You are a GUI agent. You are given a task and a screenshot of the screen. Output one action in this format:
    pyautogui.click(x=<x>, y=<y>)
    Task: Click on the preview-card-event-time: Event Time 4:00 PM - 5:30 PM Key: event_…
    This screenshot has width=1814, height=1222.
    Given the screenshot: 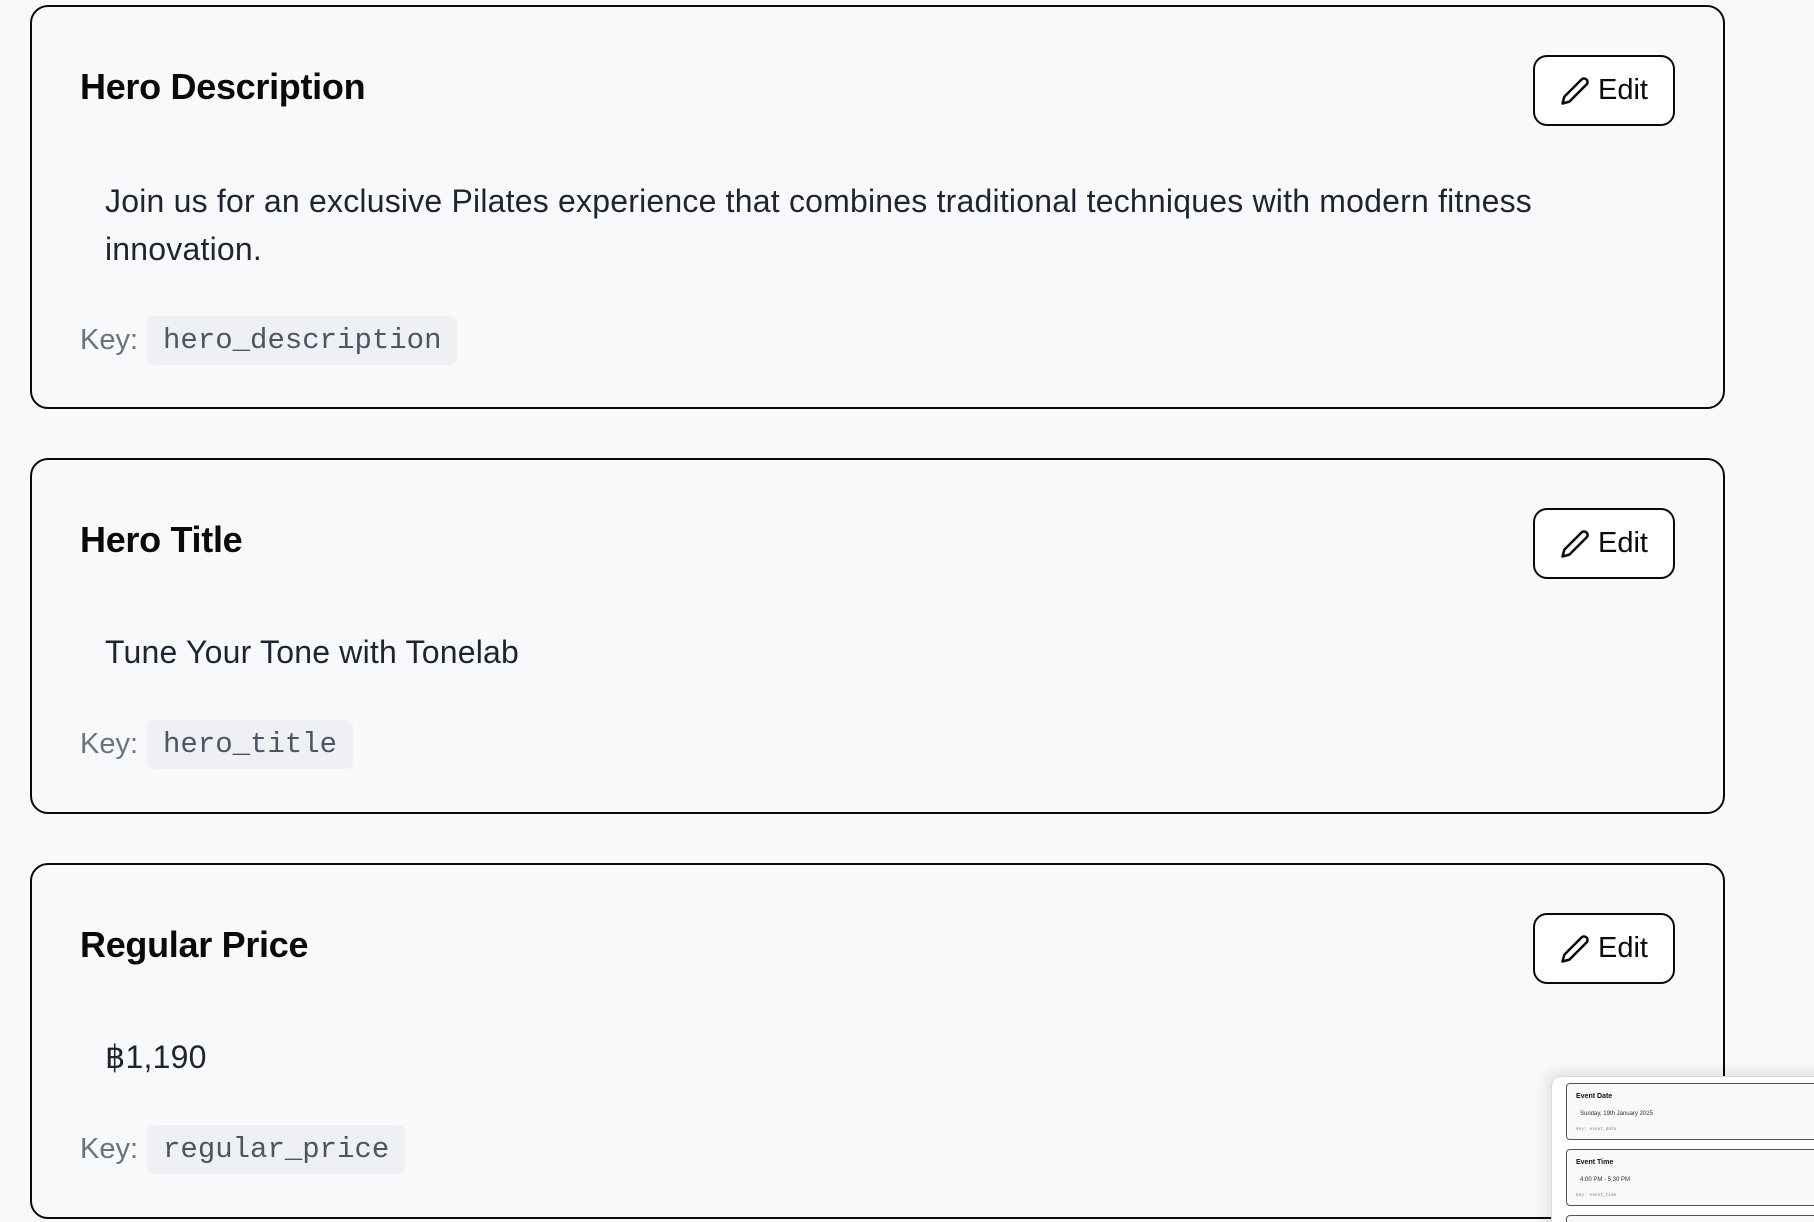 What is the action you would take?
    pyautogui.click(x=1690, y=1177)
    